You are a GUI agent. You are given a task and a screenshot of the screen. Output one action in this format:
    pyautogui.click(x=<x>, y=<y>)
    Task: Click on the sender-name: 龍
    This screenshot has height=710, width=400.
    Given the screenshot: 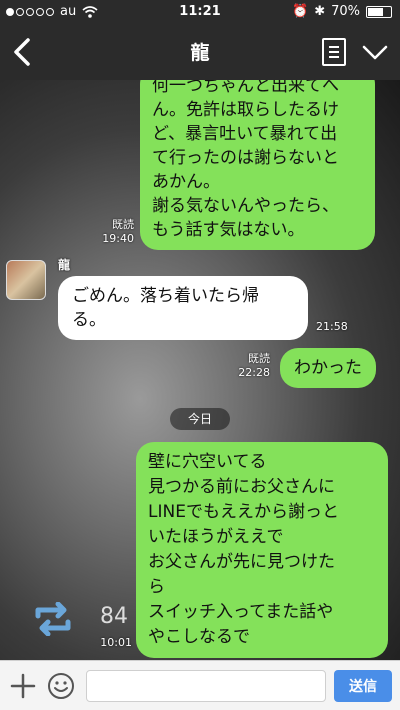 What is the action you would take?
    pyautogui.click(x=64, y=265)
    